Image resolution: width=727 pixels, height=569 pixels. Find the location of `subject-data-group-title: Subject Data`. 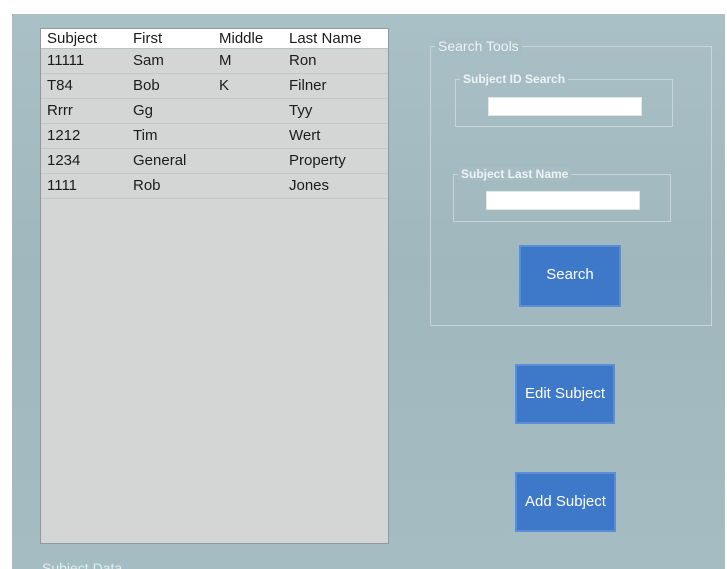

subject-data-group-title: Subject Data is located at coordinates (82, 564).